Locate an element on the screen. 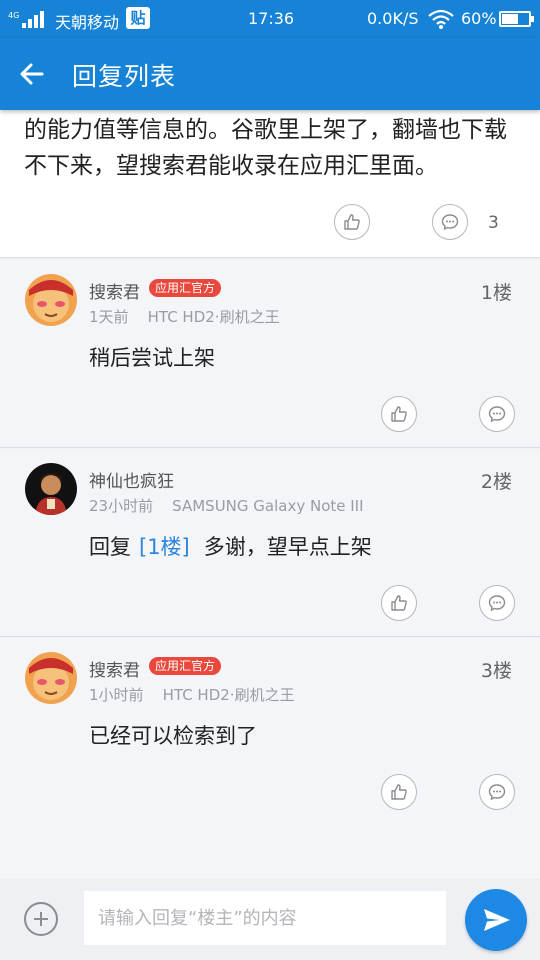 Image resolution: width=540 pixels, height=960 pixels. post-meta: 23小时前 SAMSUNG Galaxy Note III is located at coordinates (226, 505).